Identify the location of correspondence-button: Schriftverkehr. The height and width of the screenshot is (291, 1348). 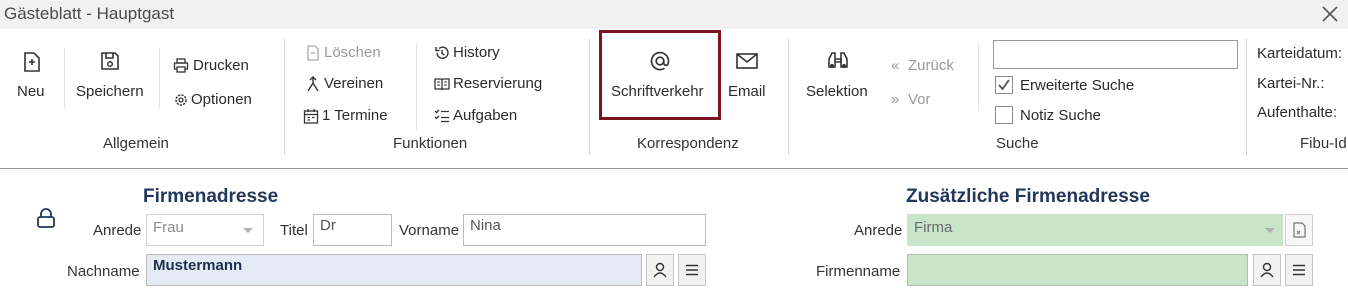
(657, 91).